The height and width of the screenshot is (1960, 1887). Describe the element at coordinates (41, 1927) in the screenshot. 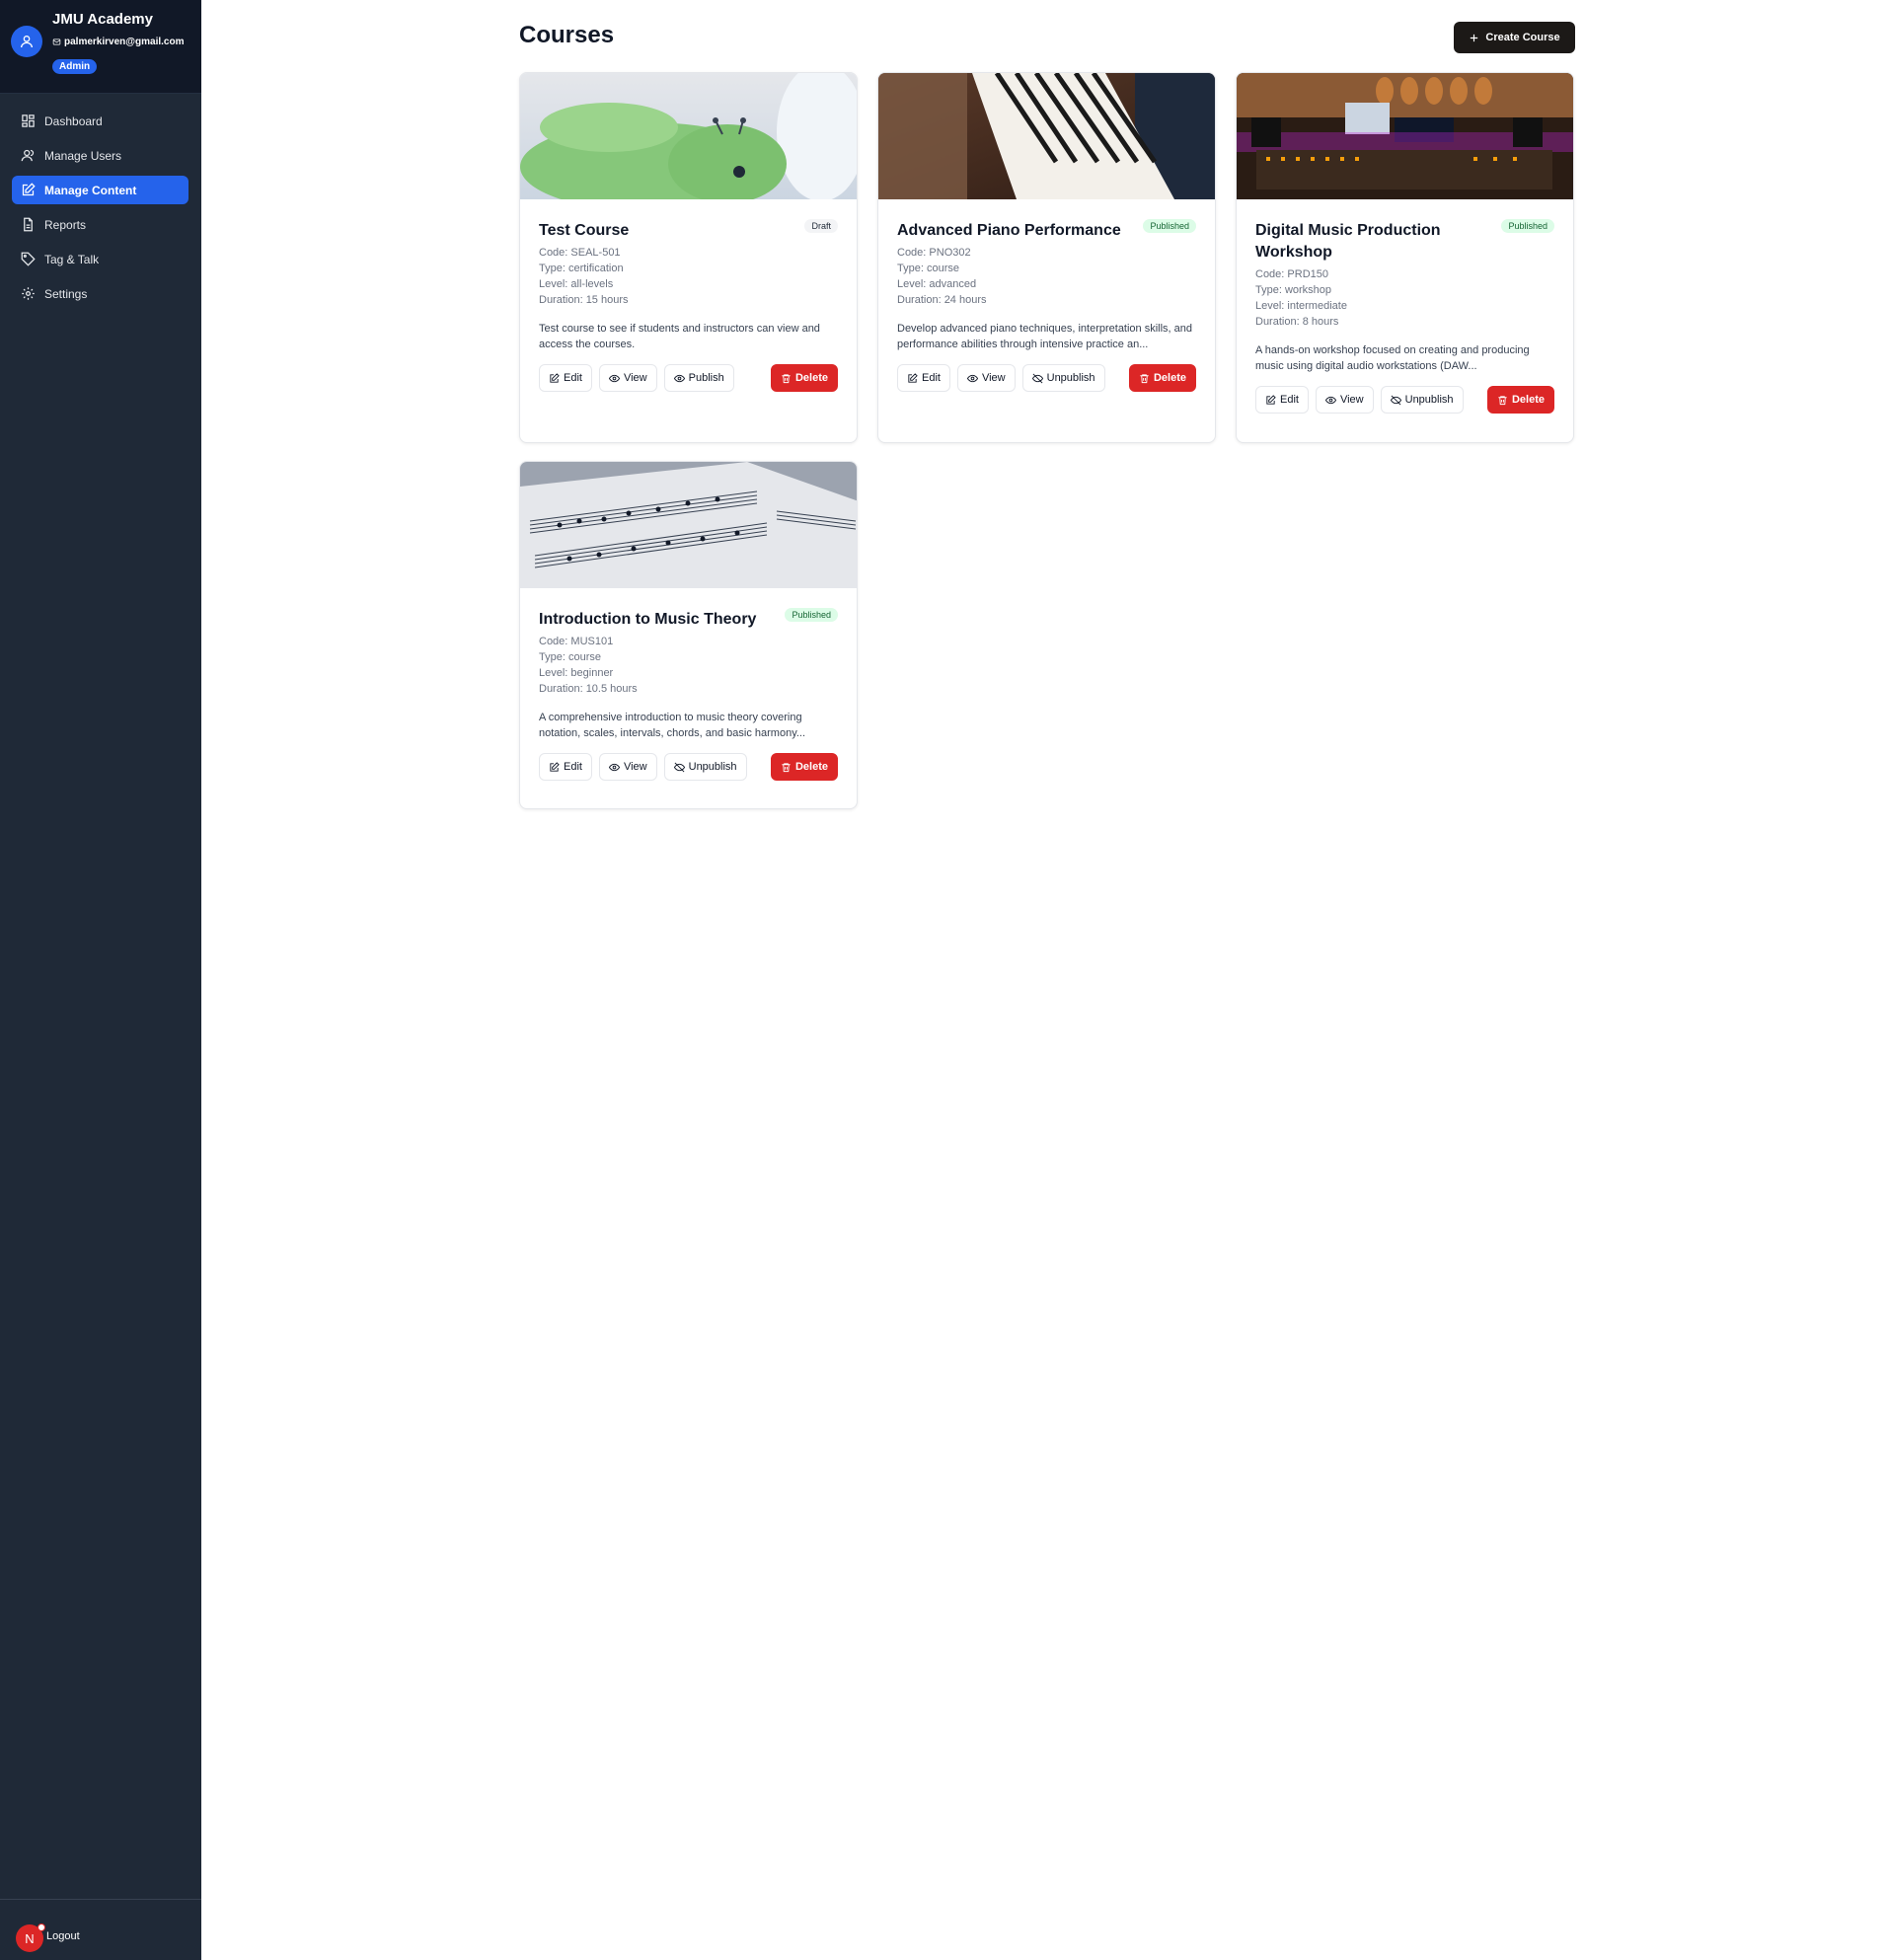

I see `notification-dot` at that location.